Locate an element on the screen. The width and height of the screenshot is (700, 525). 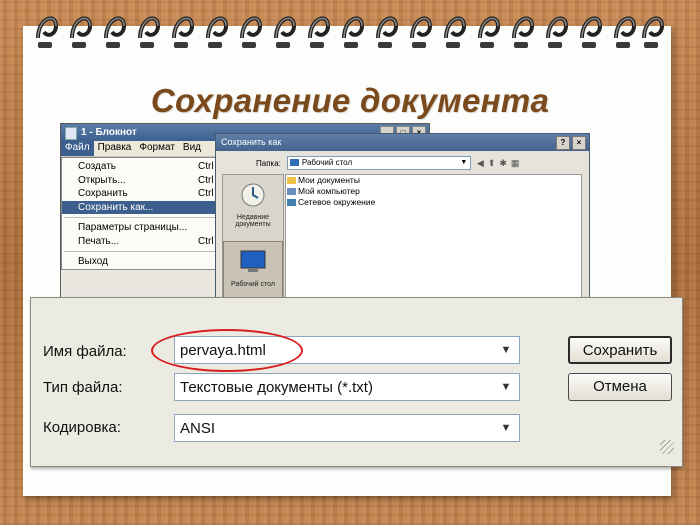
filename-highlight-oval is located at coordinates (227, 350).